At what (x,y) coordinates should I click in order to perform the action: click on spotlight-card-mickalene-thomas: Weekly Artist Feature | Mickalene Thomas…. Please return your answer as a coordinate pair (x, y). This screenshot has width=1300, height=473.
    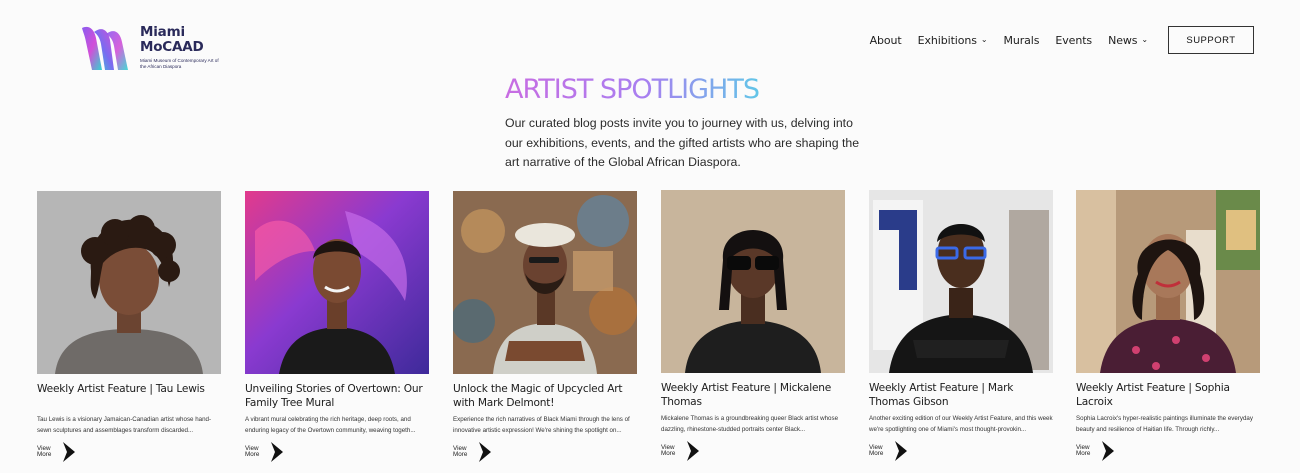
    Looking at the image, I should click on (753, 326).